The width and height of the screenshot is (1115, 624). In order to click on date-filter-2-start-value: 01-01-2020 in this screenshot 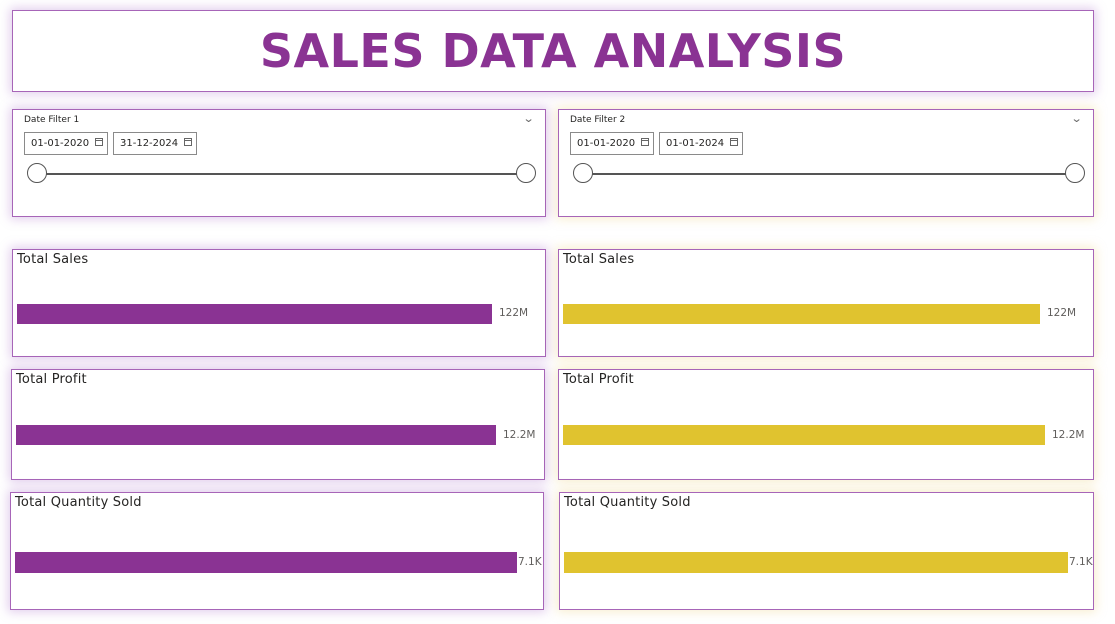, I will do `click(606, 143)`.